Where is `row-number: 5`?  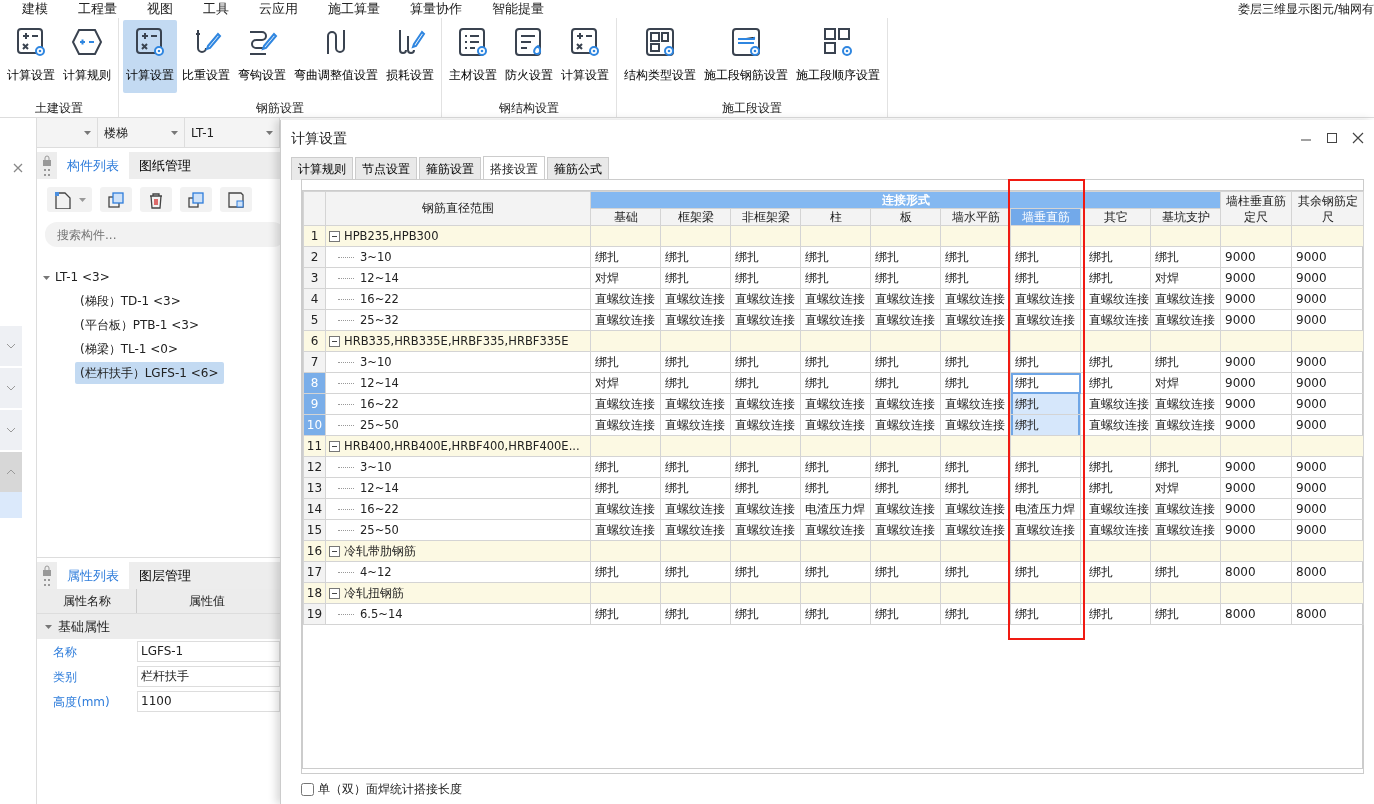 row-number: 5 is located at coordinates (314, 320).